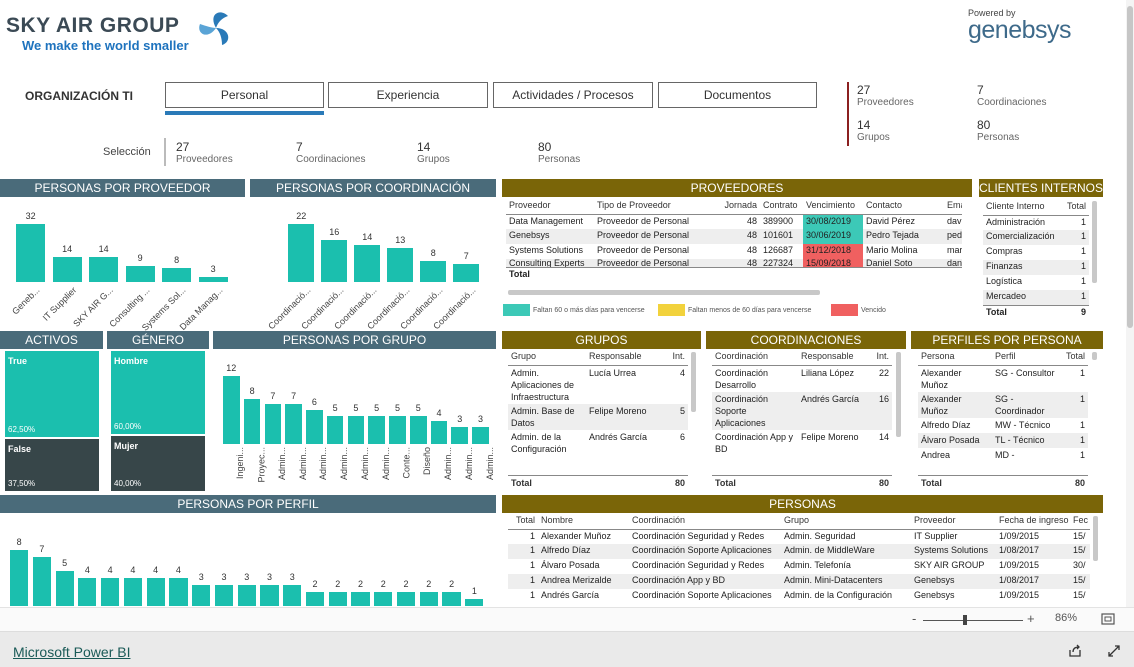 The image size is (1134, 667). Describe the element at coordinates (1075, 651) in the screenshot. I see `share-icon` at that location.